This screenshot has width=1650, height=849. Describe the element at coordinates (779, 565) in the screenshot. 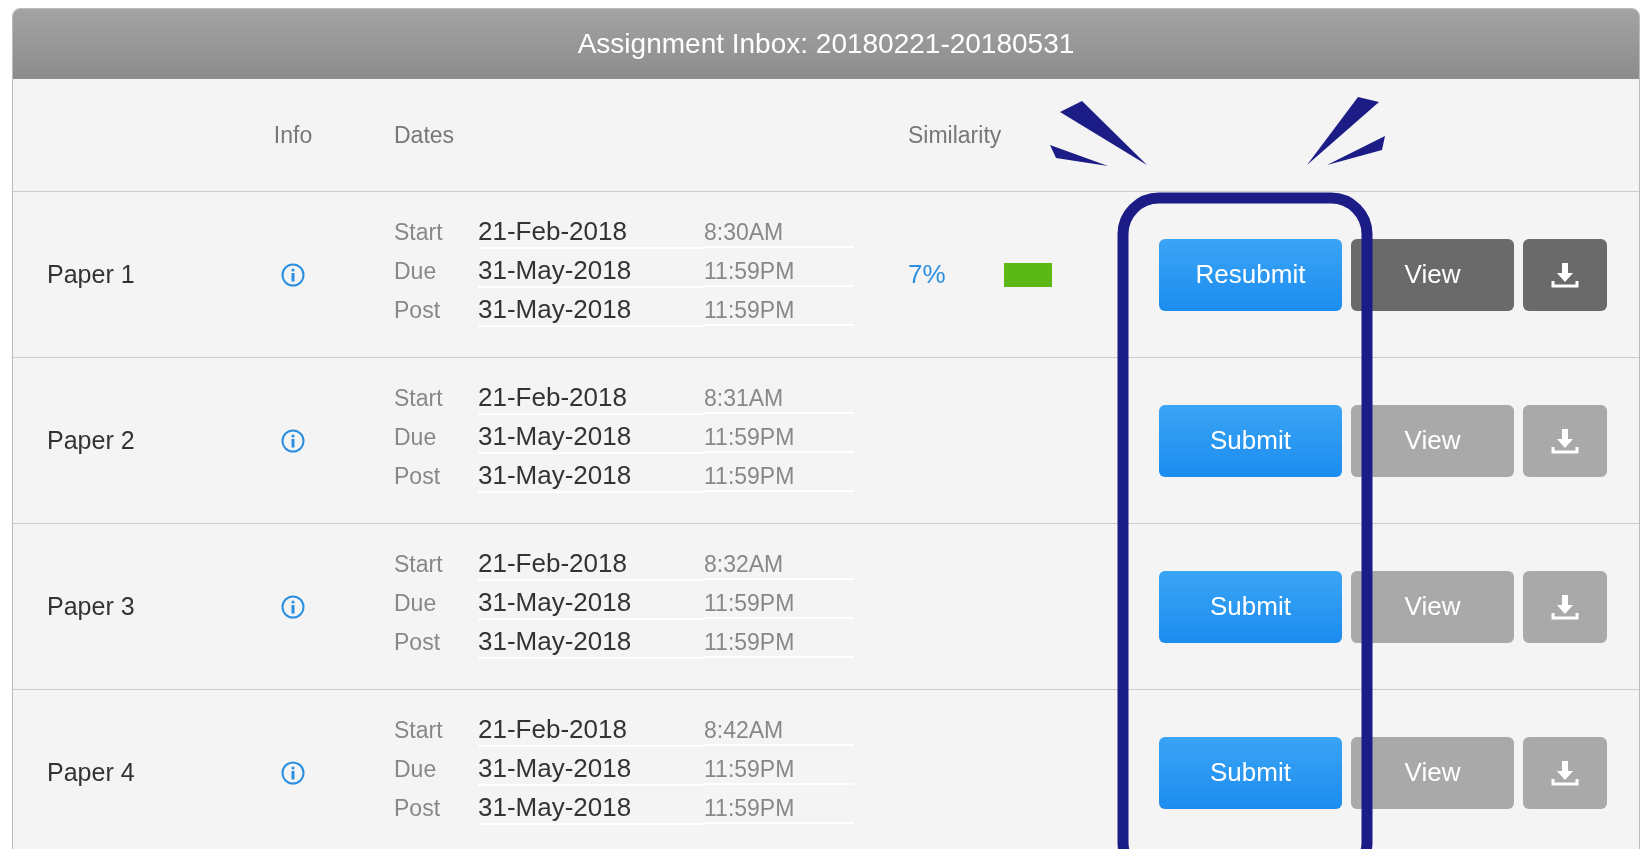

I see `time-value: 8:32AM` at that location.